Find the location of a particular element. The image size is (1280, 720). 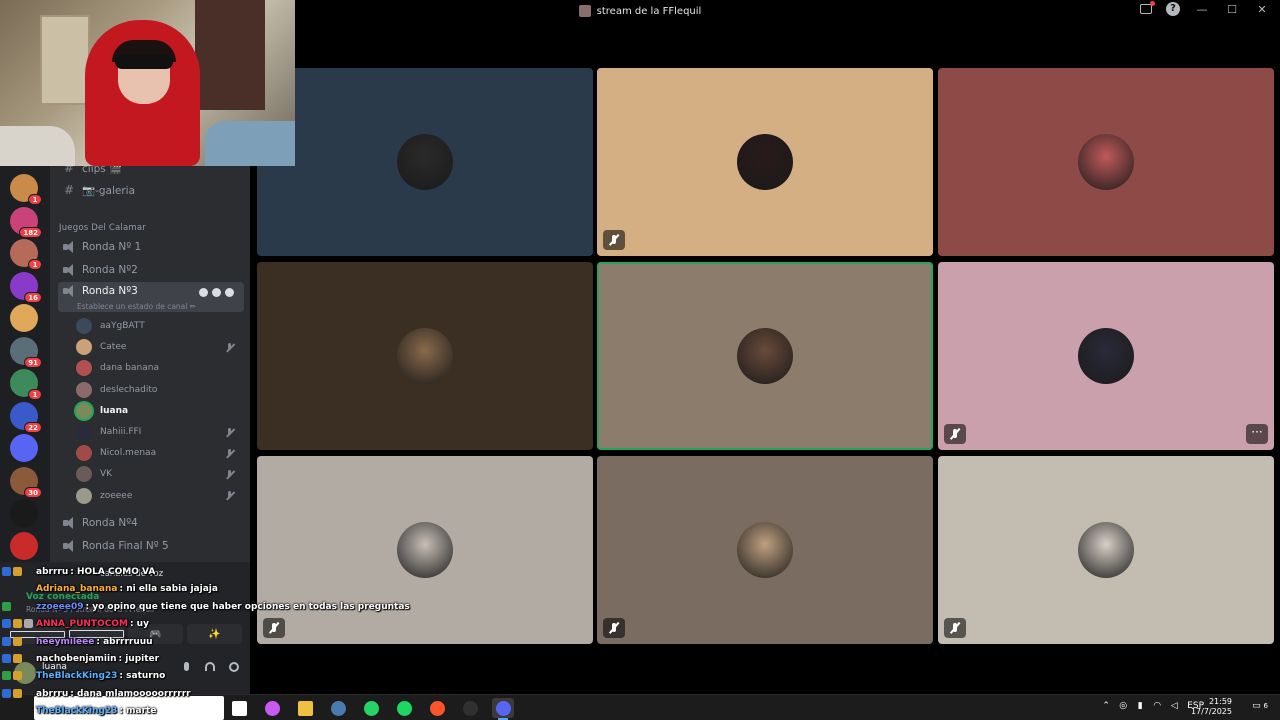

voice-member: dana banana is located at coordinates (160, 368).